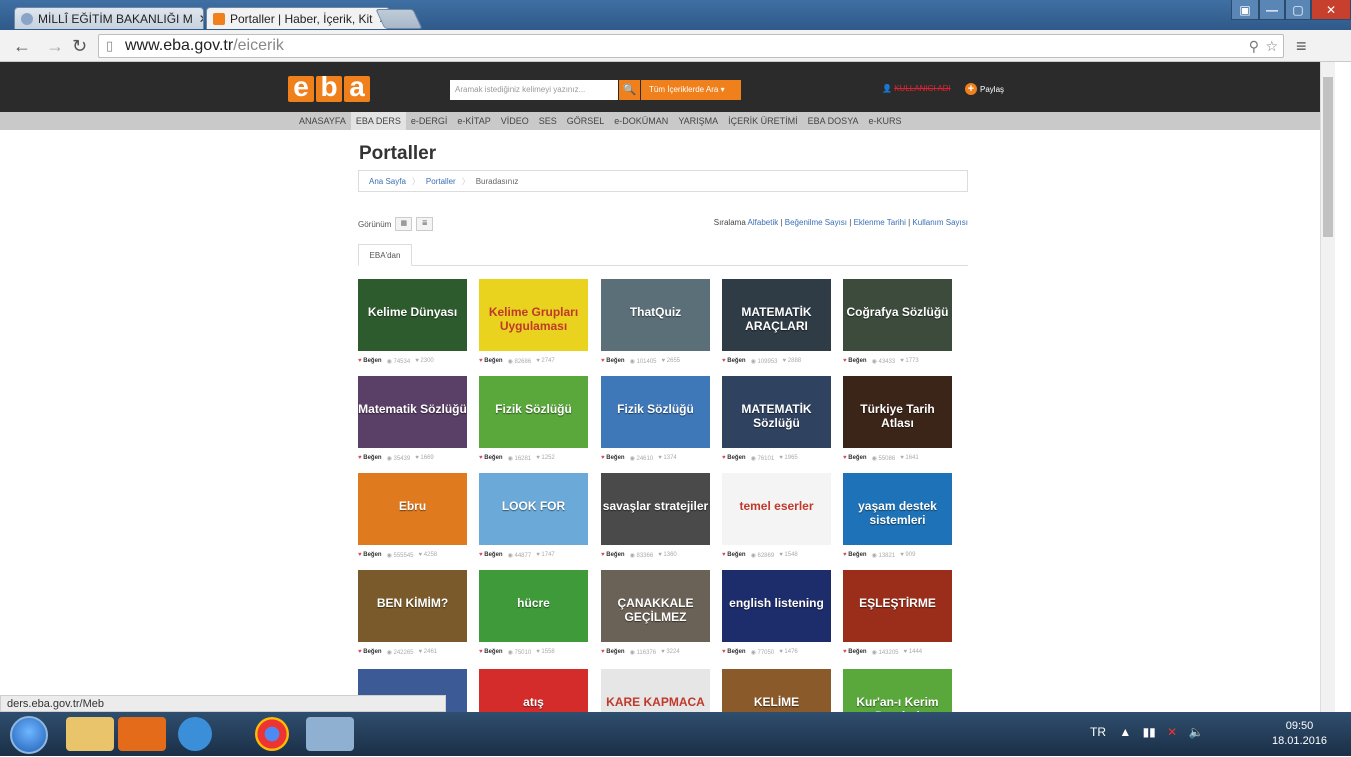 The image size is (1351, 757). Describe the element at coordinates (691, 46) in the screenshot. I see `address-bar: ▯ www.eba.gov.tr/eicerik ⚲ ☆` at that location.